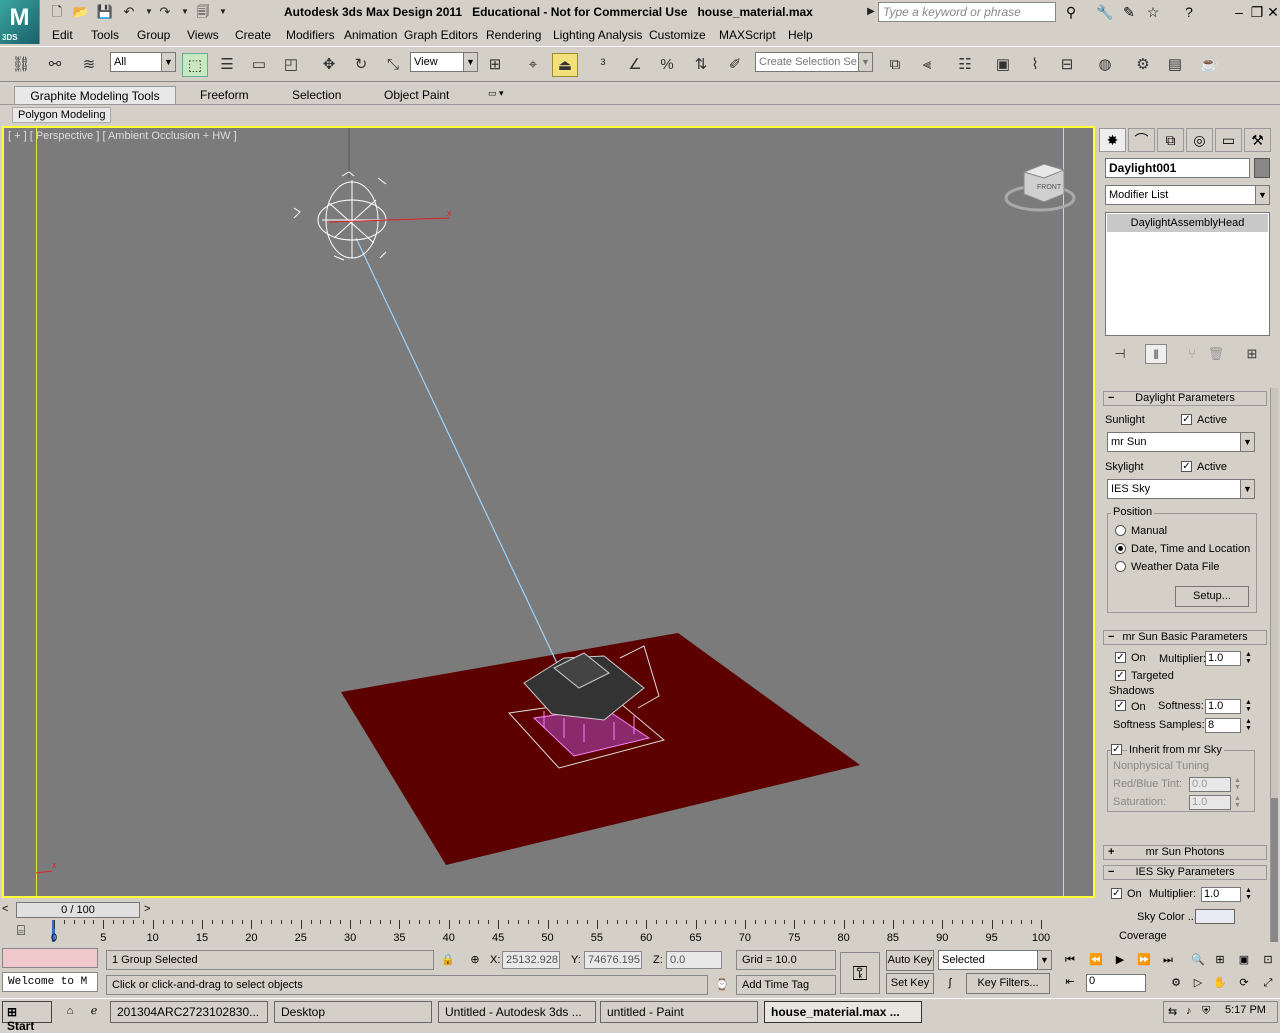 The width and height of the screenshot is (1280, 1033). Describe the element at coordinates (291, 65) in the screenshot. I see `window-crossing-icon: ◰` at that location.